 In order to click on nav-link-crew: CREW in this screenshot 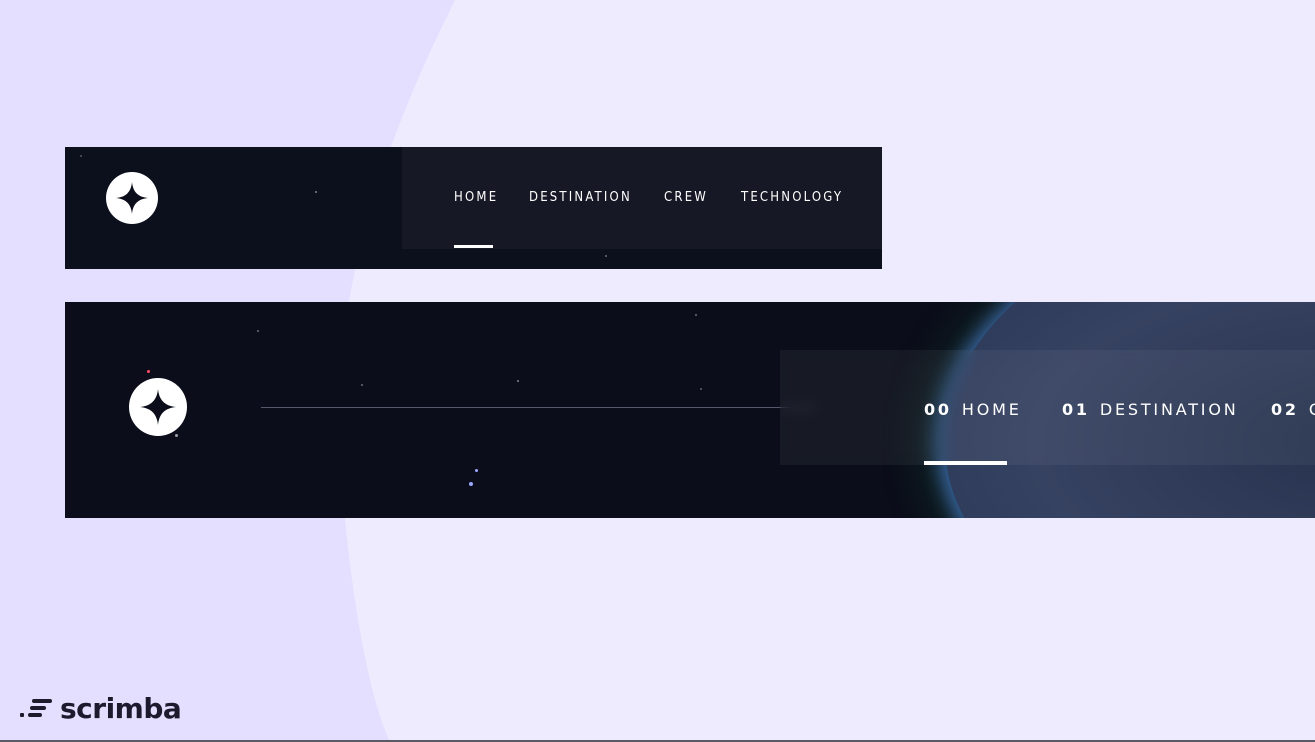, I will do `click(686, 197)`.